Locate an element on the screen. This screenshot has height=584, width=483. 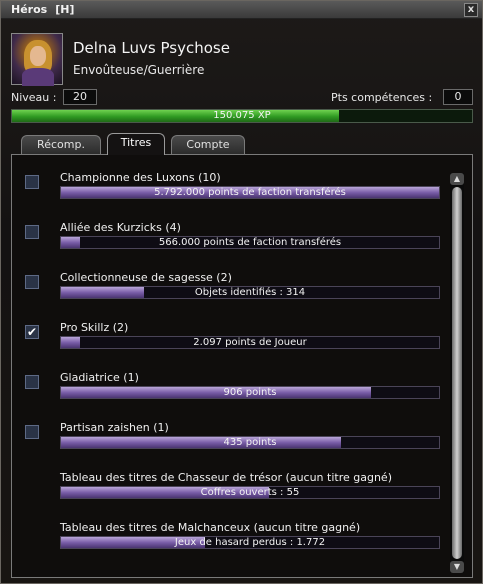
title-name: Partisan zaishen (1) is located at coordinates (114, 427).